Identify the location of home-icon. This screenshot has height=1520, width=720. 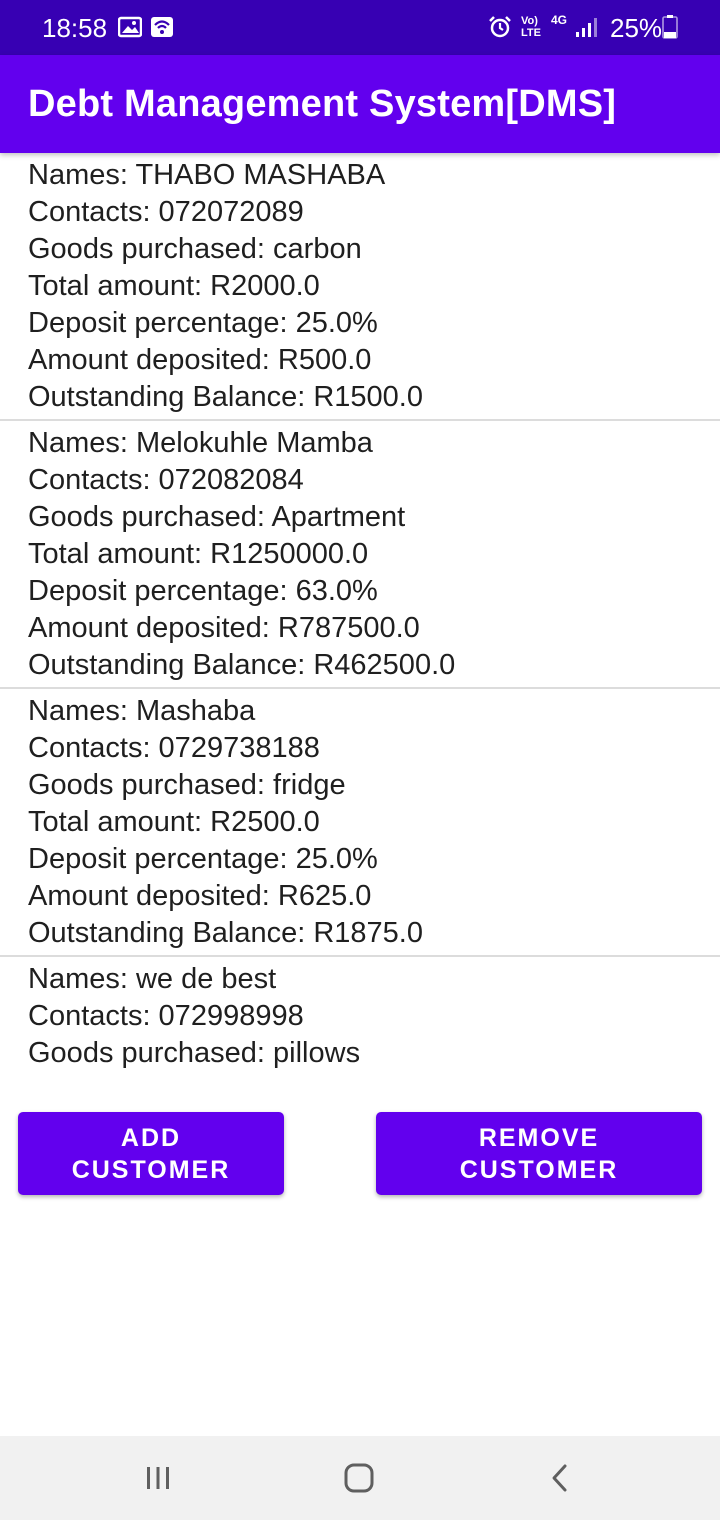
(359, 1478).